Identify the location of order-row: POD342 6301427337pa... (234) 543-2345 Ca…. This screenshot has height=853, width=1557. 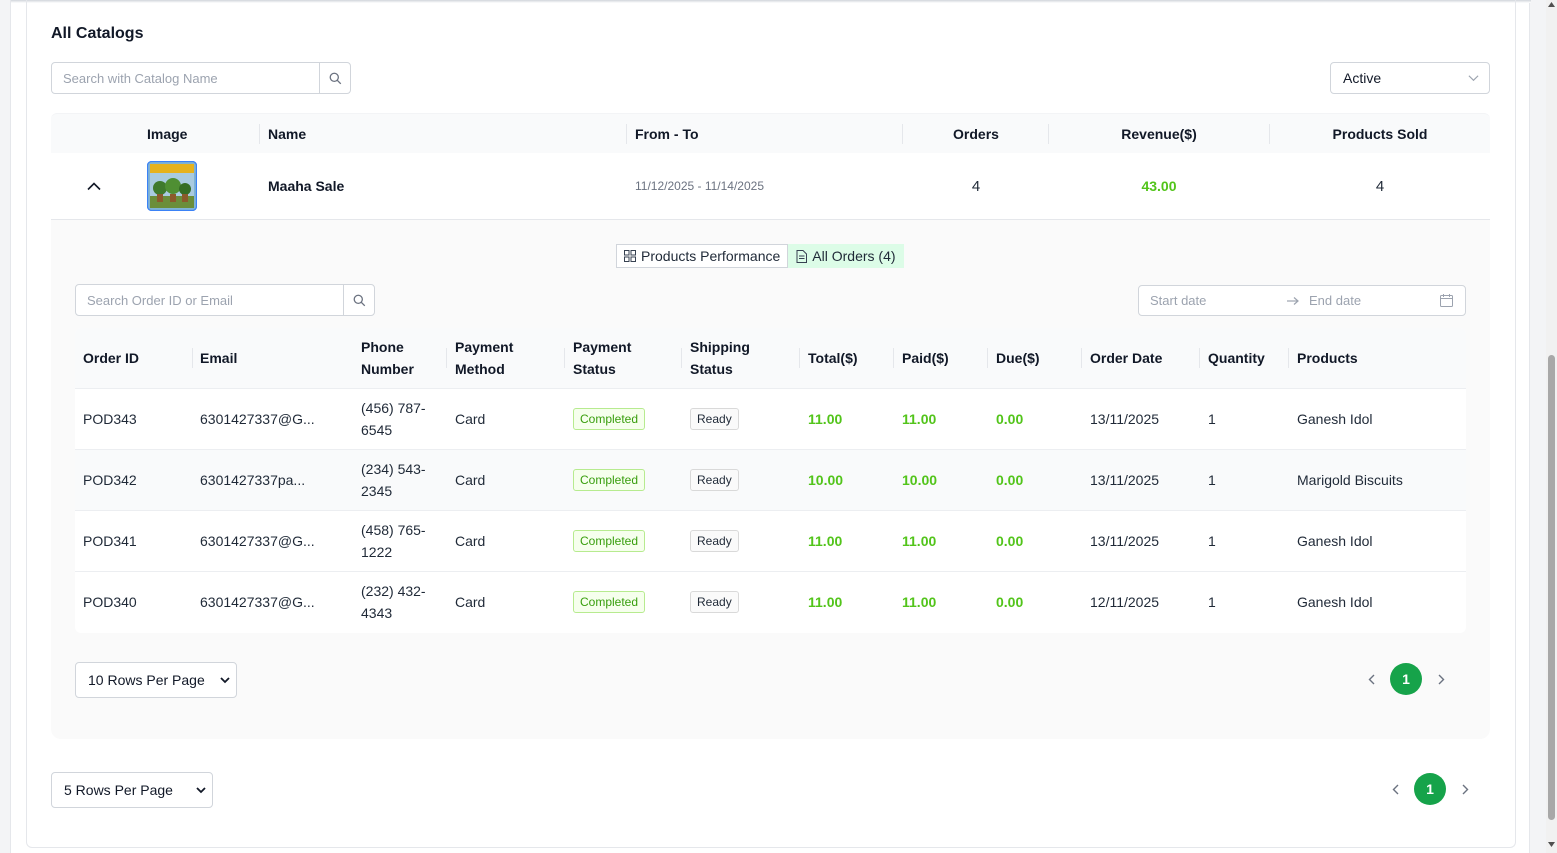
(770, 480).